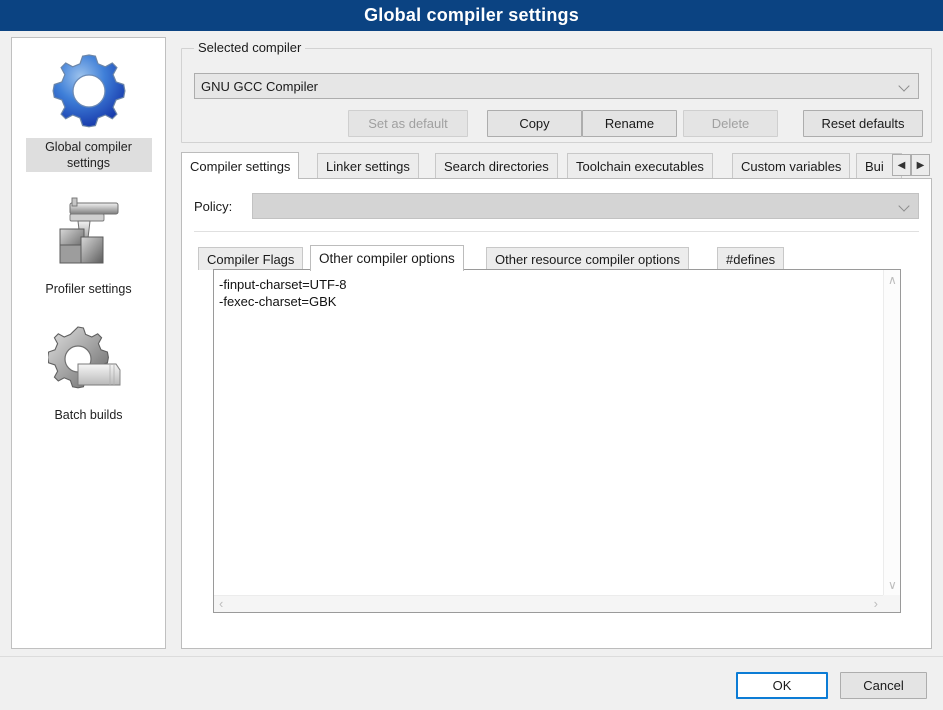  I want to click on divider, so click(556, 231).